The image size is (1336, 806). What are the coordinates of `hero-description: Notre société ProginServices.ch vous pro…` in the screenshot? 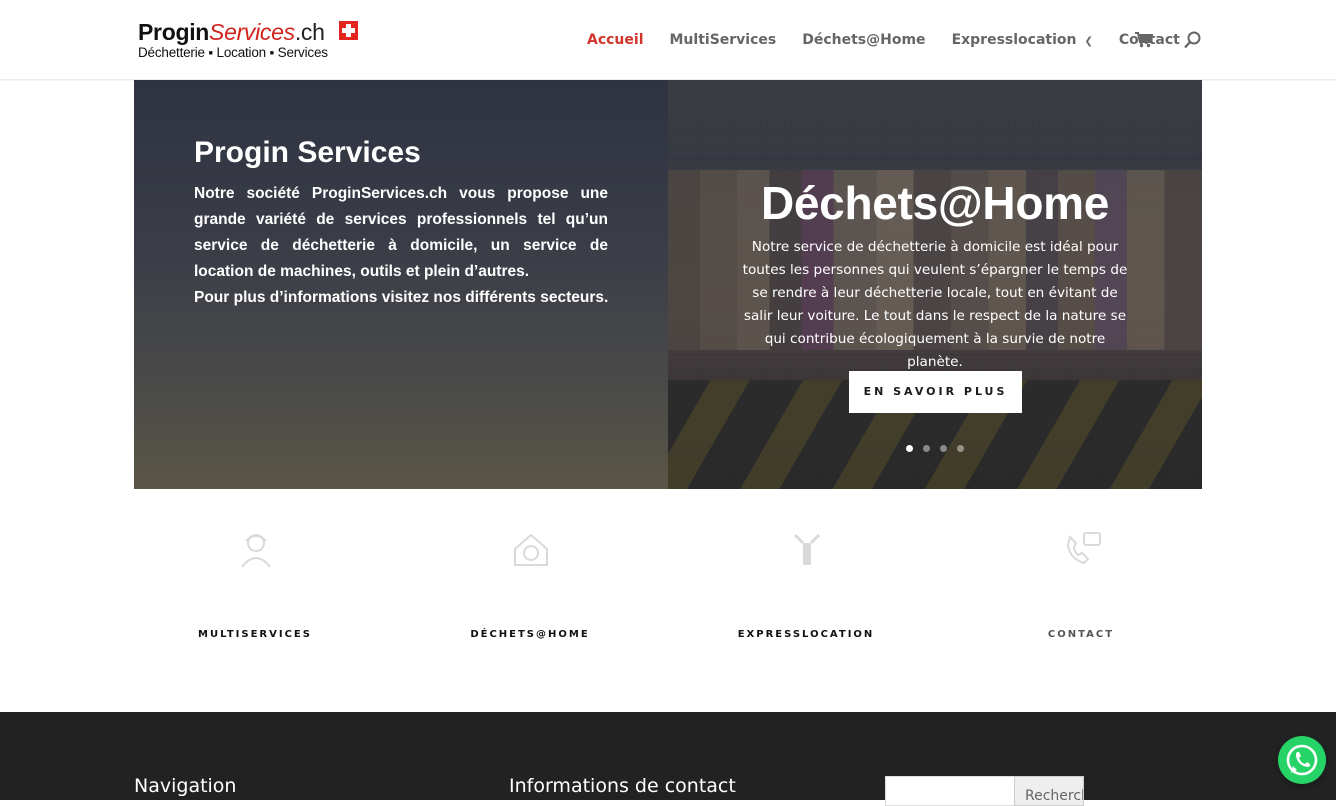 It's located at (401, 232).